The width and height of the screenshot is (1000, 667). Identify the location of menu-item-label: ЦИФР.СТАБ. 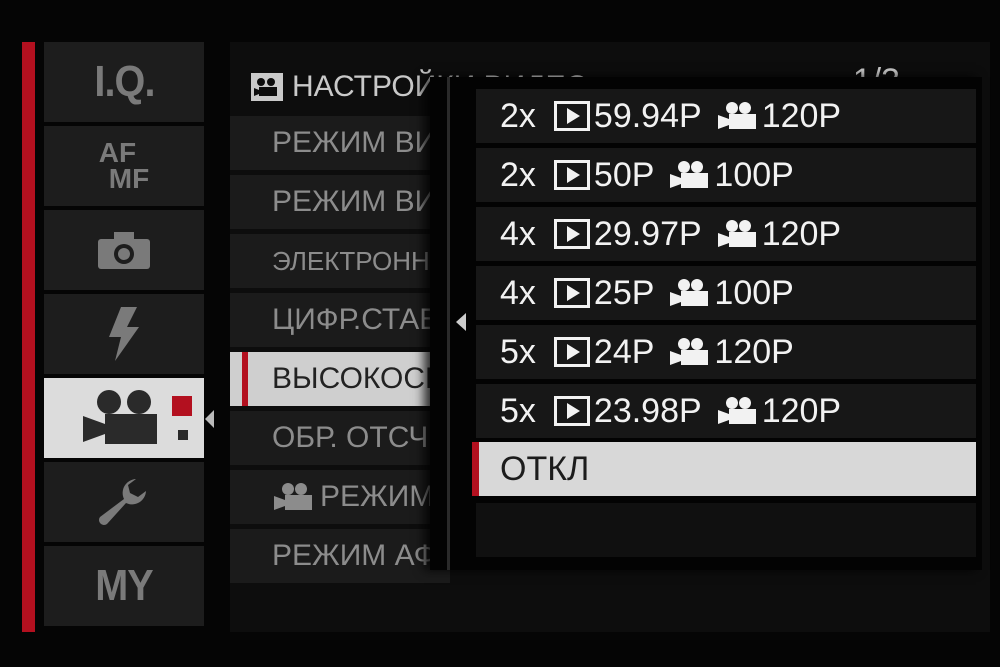
(355, 319).